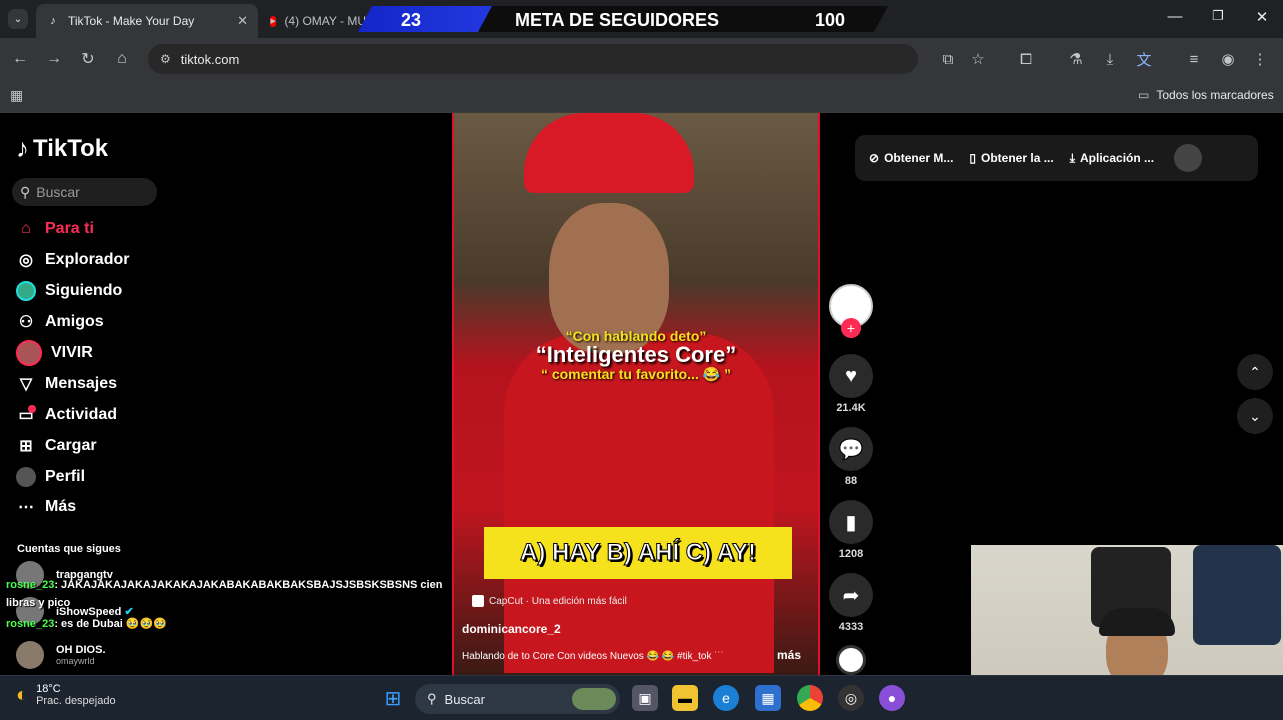  What do you see at coordinates (66, 384) in the screenshot?
I see `sidebar-item-mensajes: ▽ Mensajes` at bounding box center [66, 384].